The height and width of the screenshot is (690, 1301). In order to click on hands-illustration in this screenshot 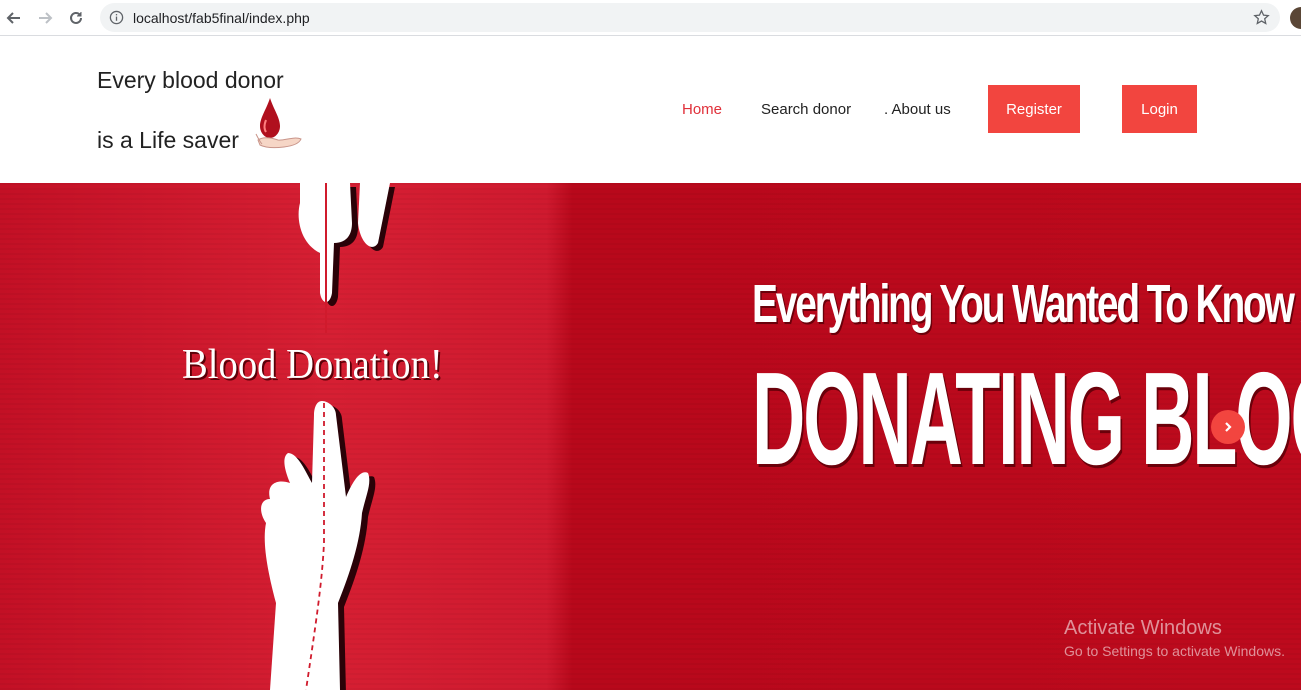, I will do `click(328, 436)`.